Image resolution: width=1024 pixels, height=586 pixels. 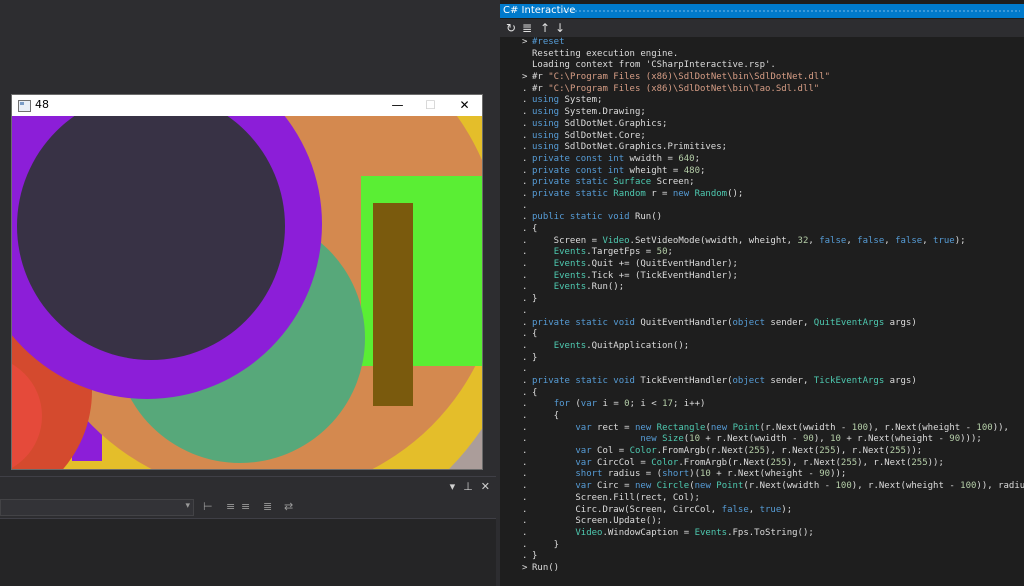 What do you see at coordinates (288, 506) in the screenshot?
I see `word-wrap-icon: ⇄` at bounding box center [288, 506].